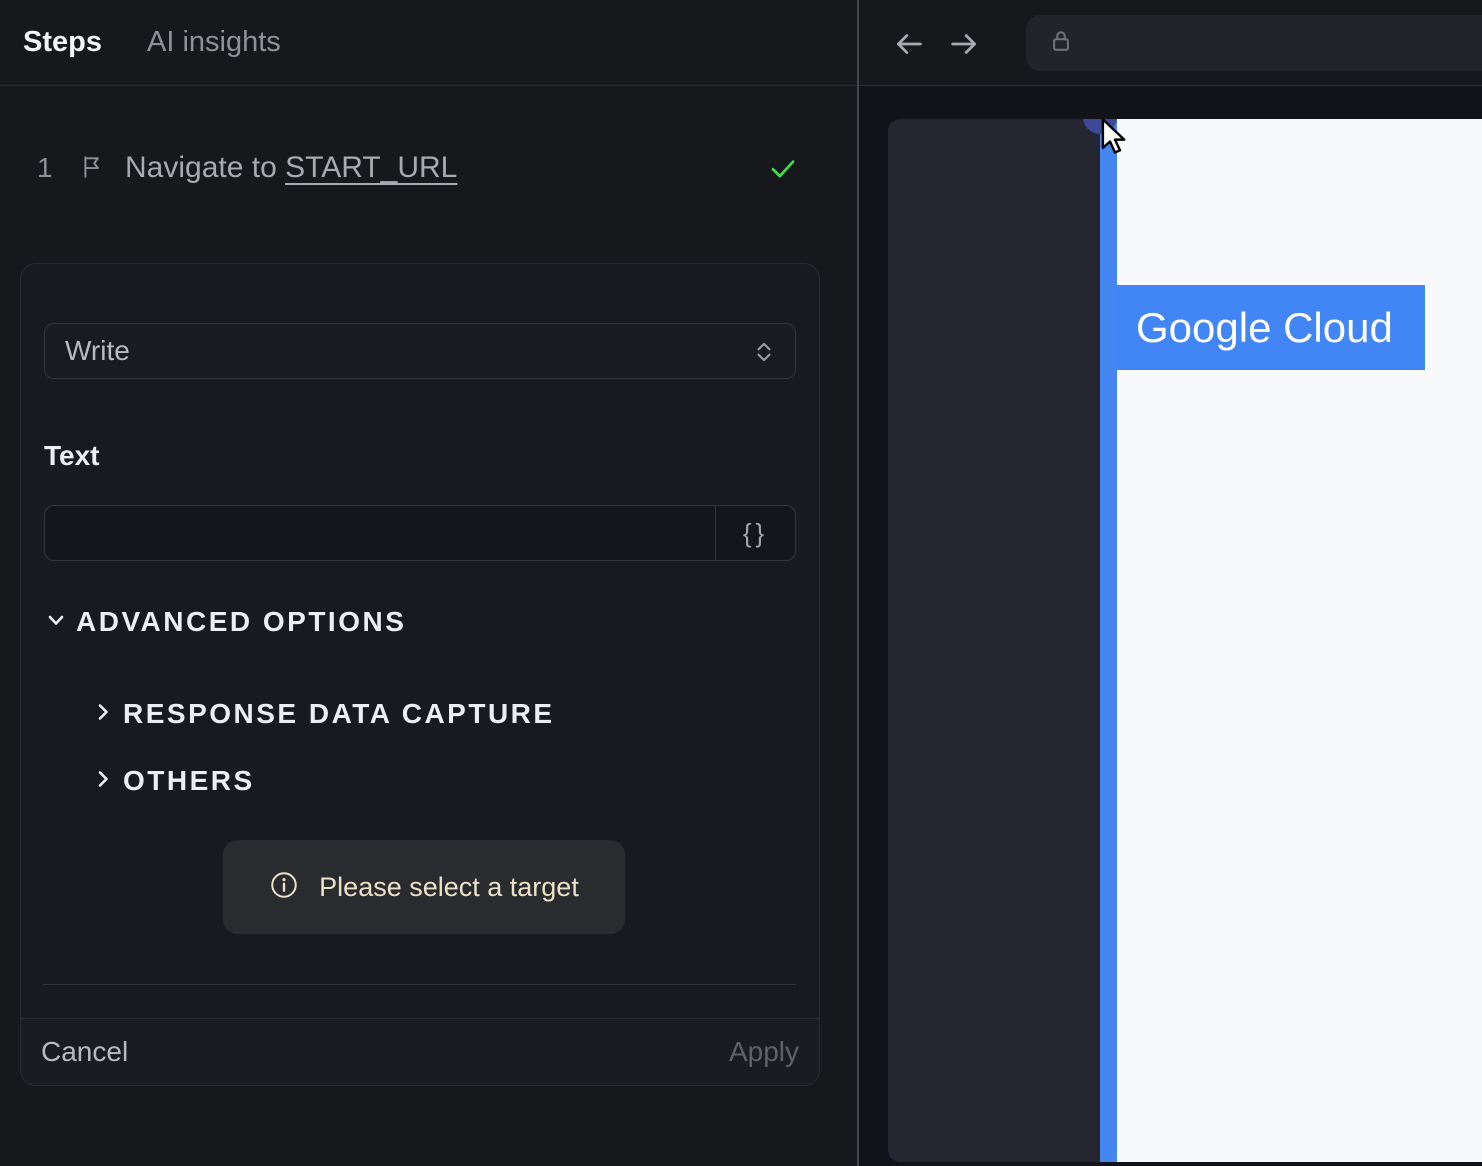  What do you see at coordinates (72, 455) in the screenshot?
I see `text-field-label: Text` at bounding box center [72, 455].